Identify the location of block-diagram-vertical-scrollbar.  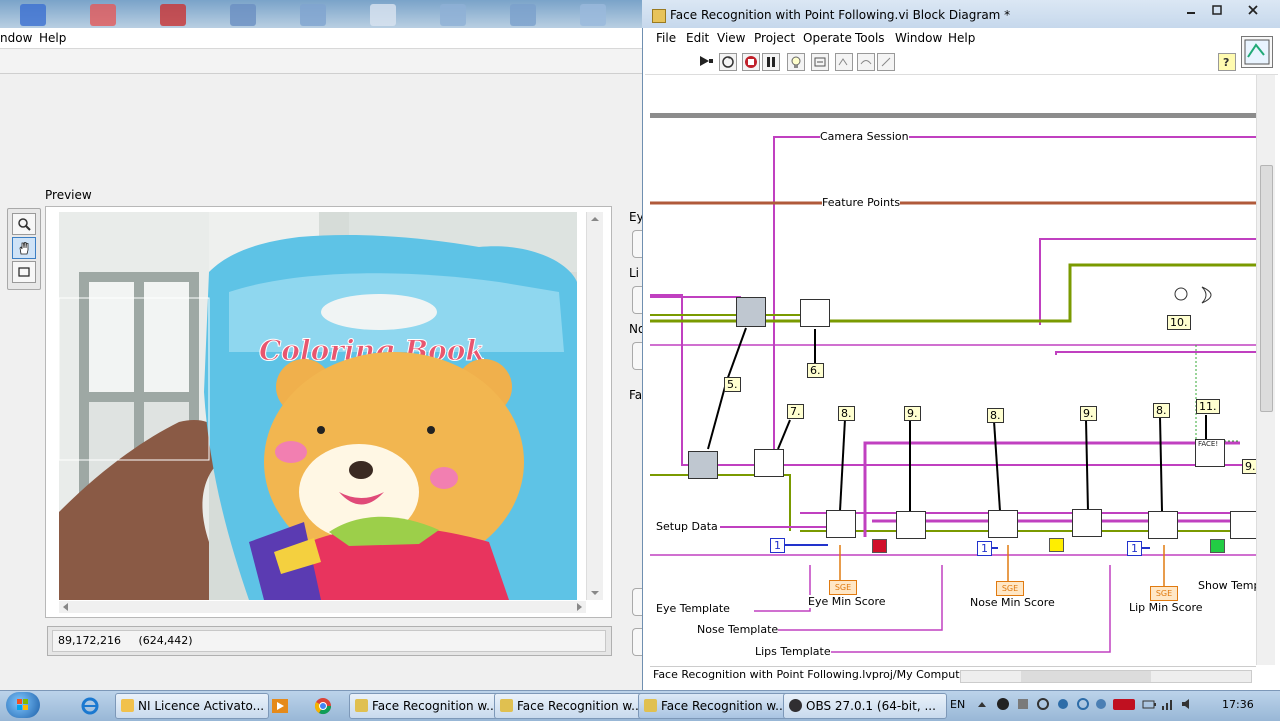
(1265, 370).